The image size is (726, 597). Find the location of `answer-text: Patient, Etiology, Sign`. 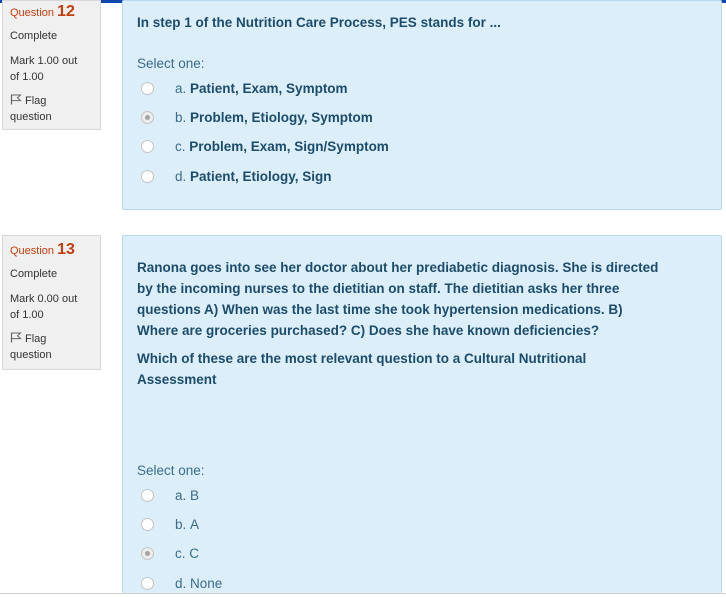

answer-text: Patient, Etiology, Sign is located at coordinates (261, 176).